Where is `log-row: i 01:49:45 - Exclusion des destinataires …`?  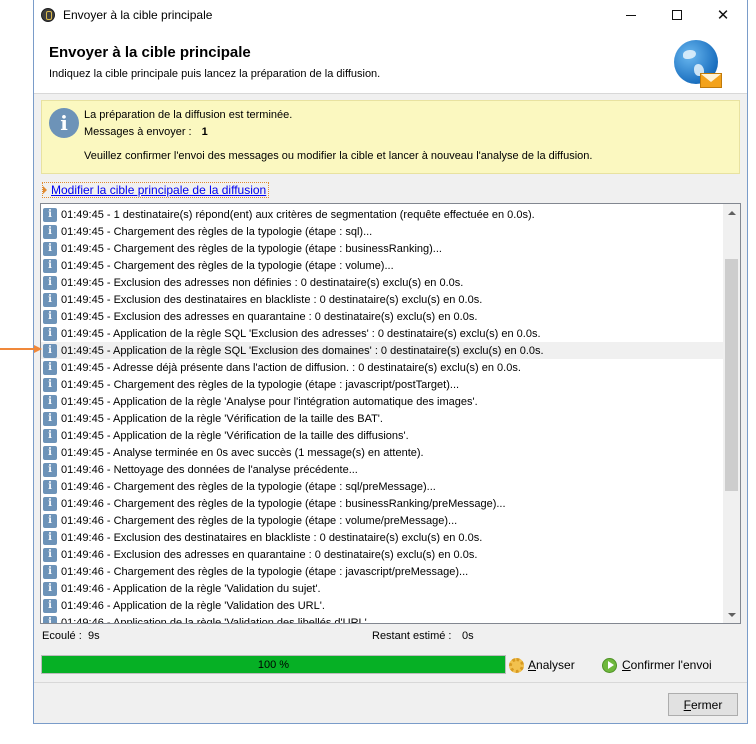 log-row: i 01:49:45 - Exclusion des destinataires … is located at coordinates (382, 299).